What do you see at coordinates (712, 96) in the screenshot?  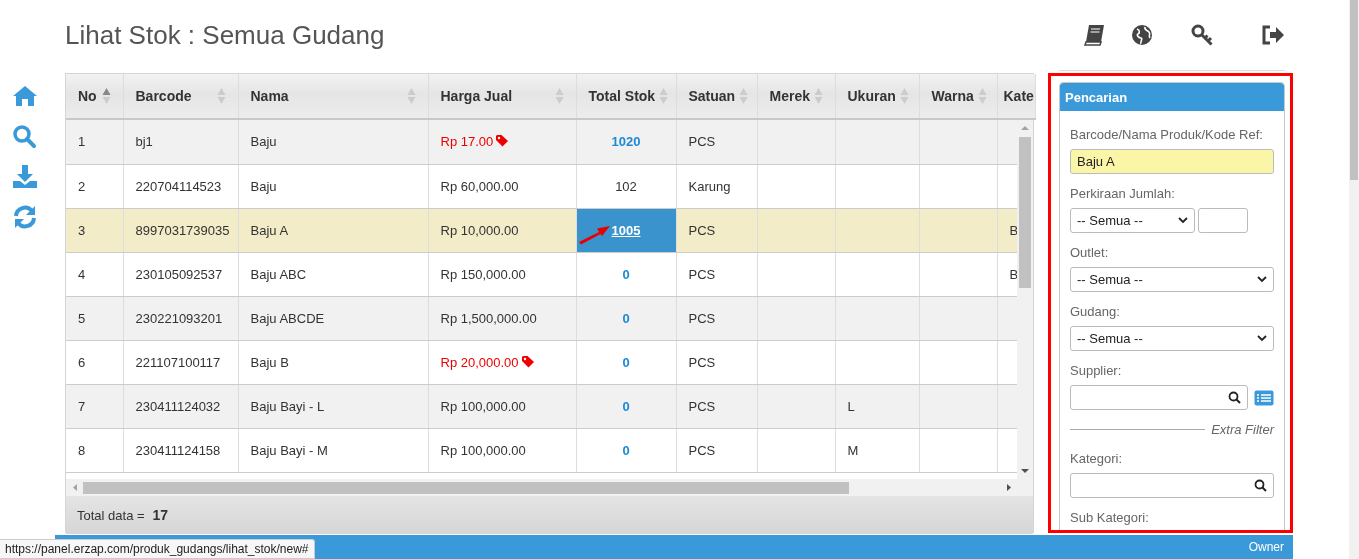 I see `header-label: Satuan` at bounding box center [712, 96].